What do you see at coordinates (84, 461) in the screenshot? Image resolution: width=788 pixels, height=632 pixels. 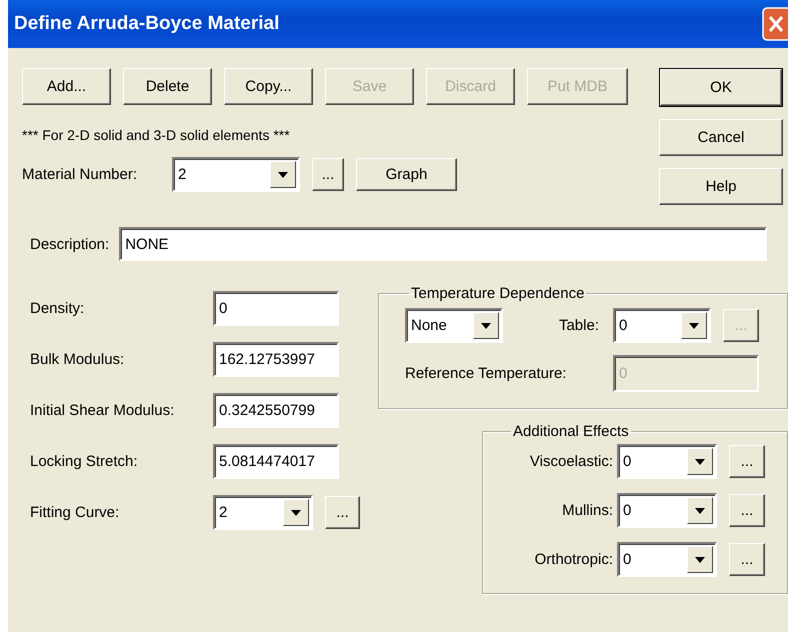 I see `field-label: Locking Stretch:` at bounding box center [84, 461].